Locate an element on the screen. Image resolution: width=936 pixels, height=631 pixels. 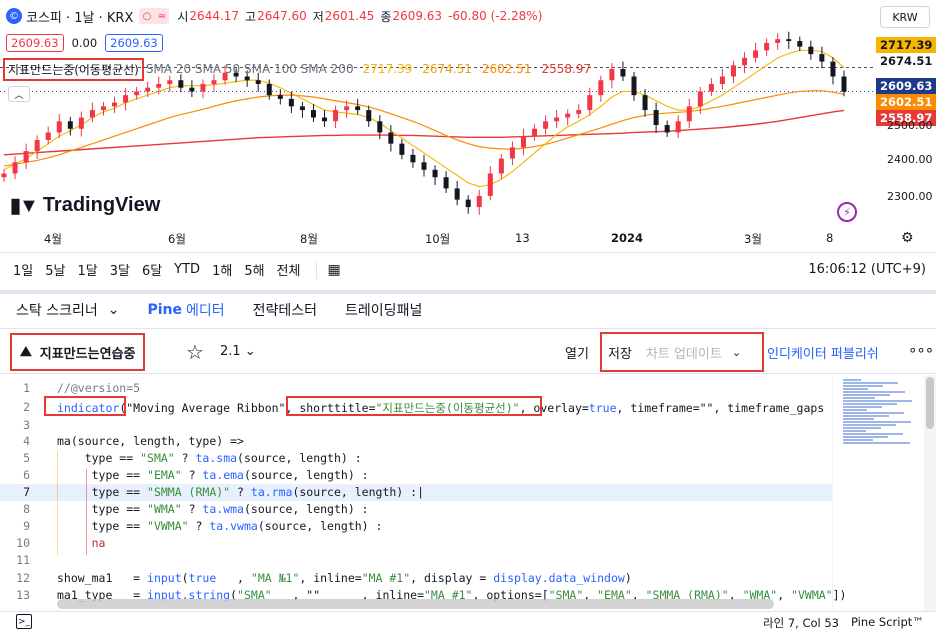
scroll-thumb is located at coordinates (930, 403).